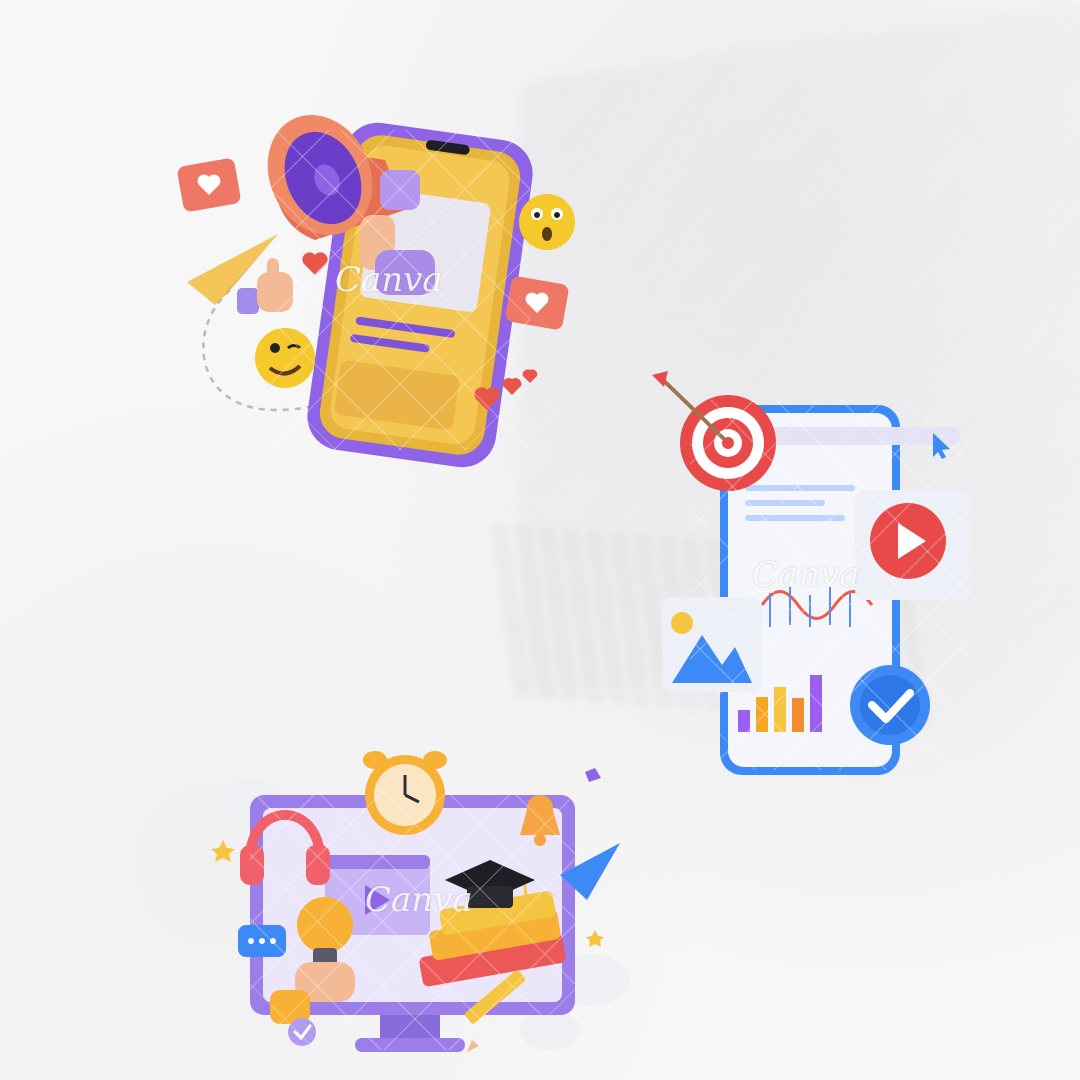 This screenshot has height=1080, width=1080. What do you see at coordinates (262, 941) in the screenshot?
I see `chat-bubble-icon` at bounding box center [262, 941].